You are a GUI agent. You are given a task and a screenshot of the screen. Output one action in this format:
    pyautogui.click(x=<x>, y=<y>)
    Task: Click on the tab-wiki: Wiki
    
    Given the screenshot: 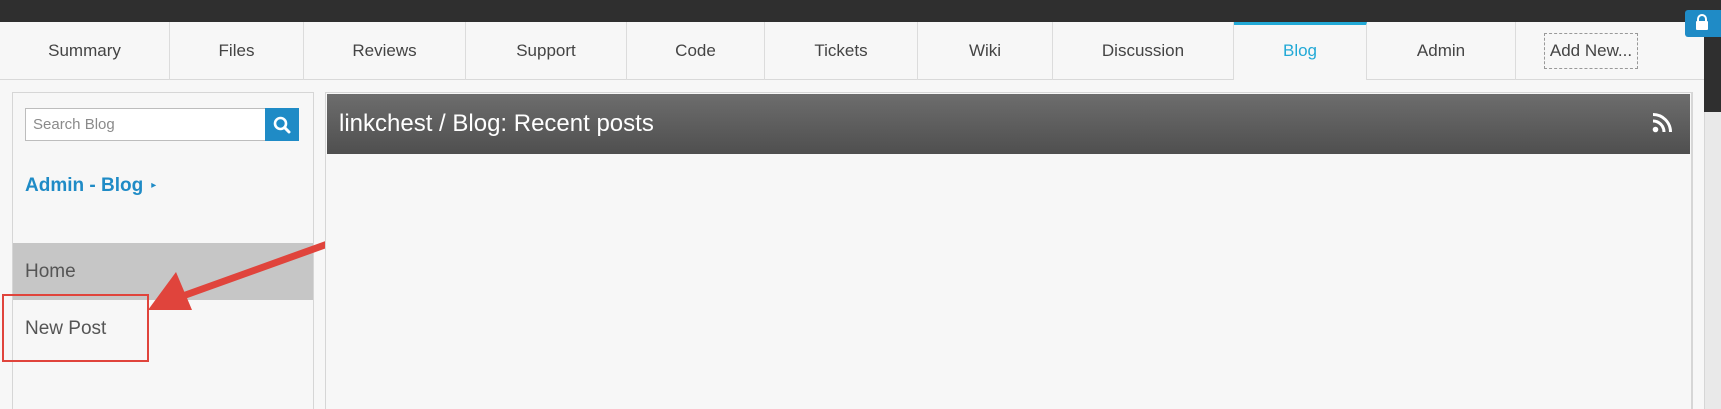 What is the action you would take?
    pyautogui.click(x=985, y=51)
    